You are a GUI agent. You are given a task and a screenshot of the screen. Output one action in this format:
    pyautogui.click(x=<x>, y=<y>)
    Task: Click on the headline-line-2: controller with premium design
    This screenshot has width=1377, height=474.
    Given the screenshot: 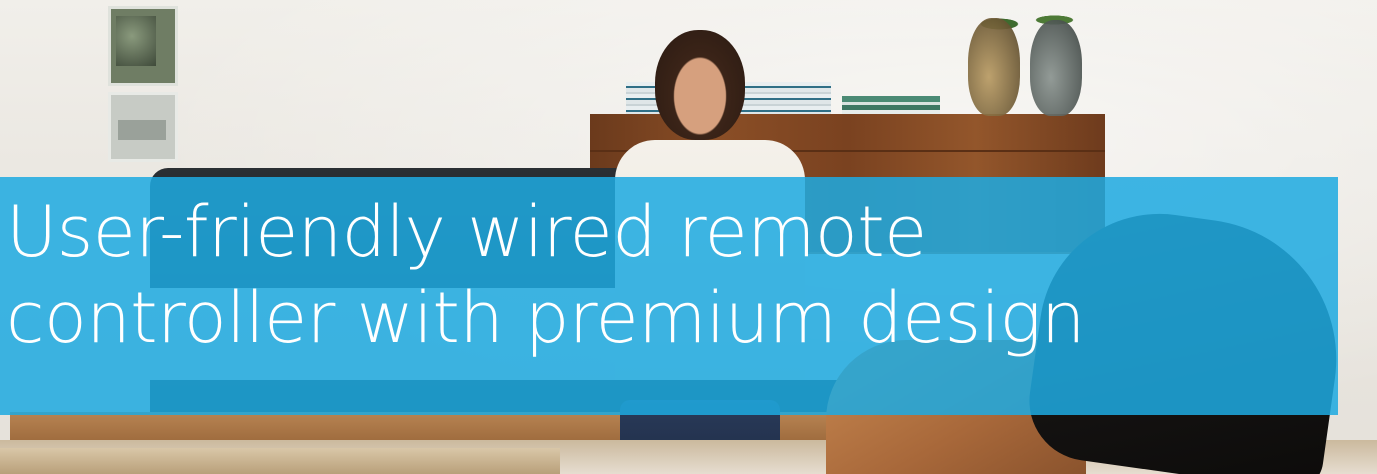 What is the action you would take?
    pyautogui.click(x=545, y=318)
    